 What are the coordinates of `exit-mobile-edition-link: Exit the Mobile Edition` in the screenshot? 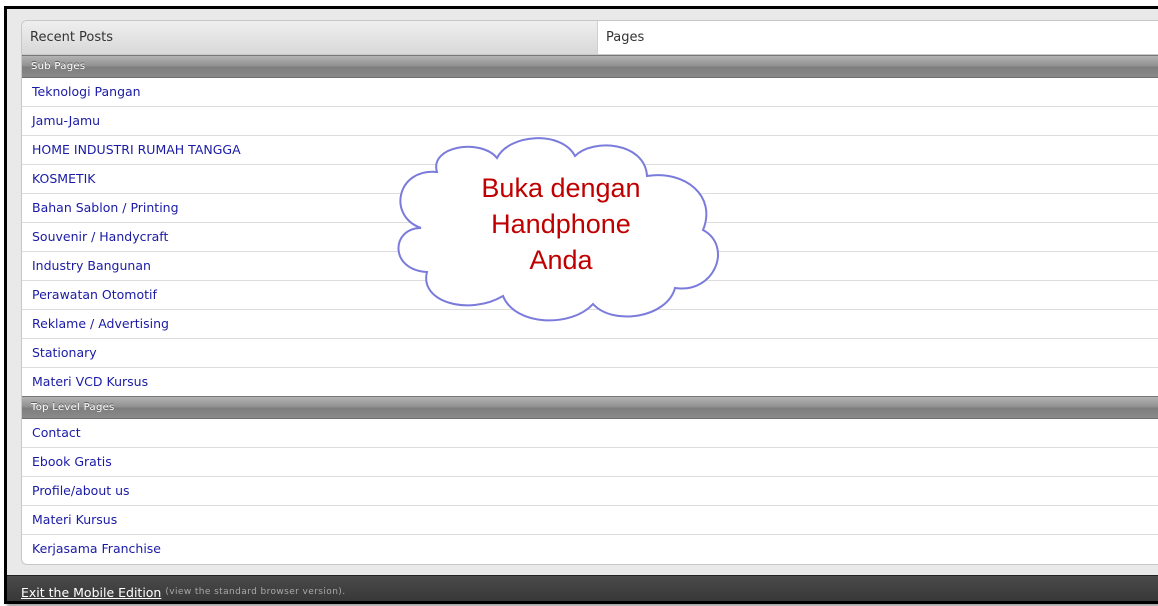 It's located at (91, 592).